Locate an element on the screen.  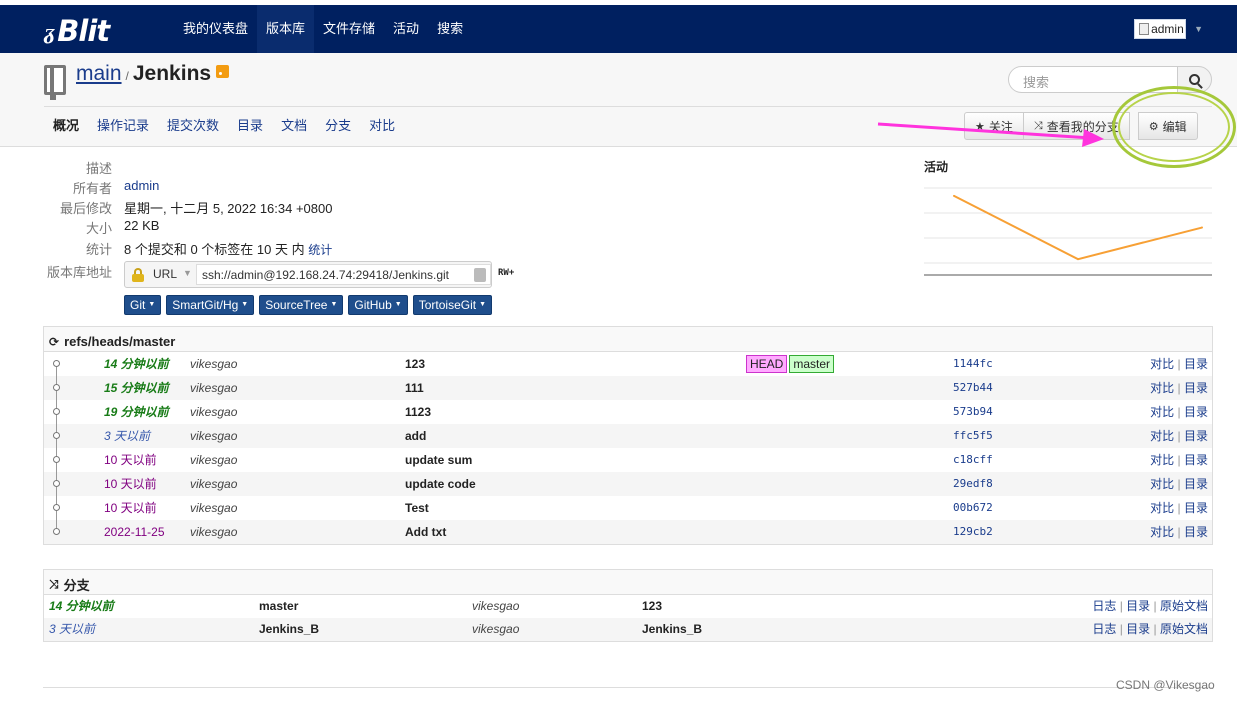
commit-graph-node is located at coordinates (57, 364).